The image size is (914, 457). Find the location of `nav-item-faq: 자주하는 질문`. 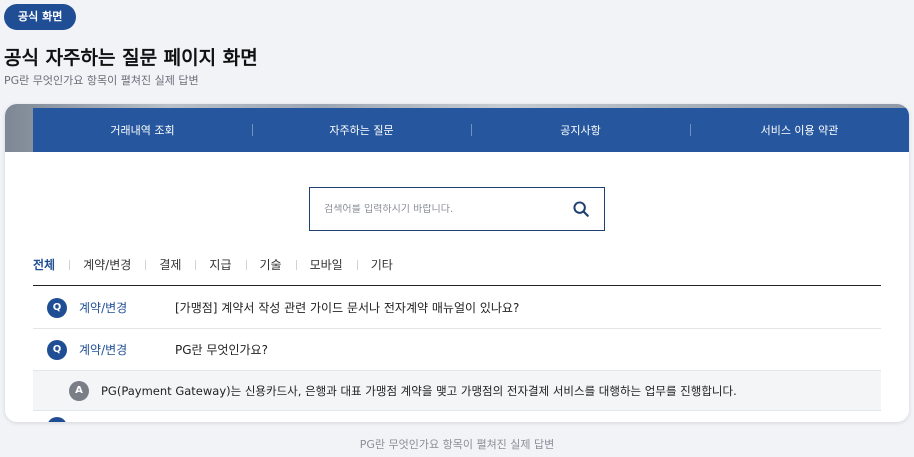

nav-item-faq: 자주하는 질문 is located at coordinates (361, 130).